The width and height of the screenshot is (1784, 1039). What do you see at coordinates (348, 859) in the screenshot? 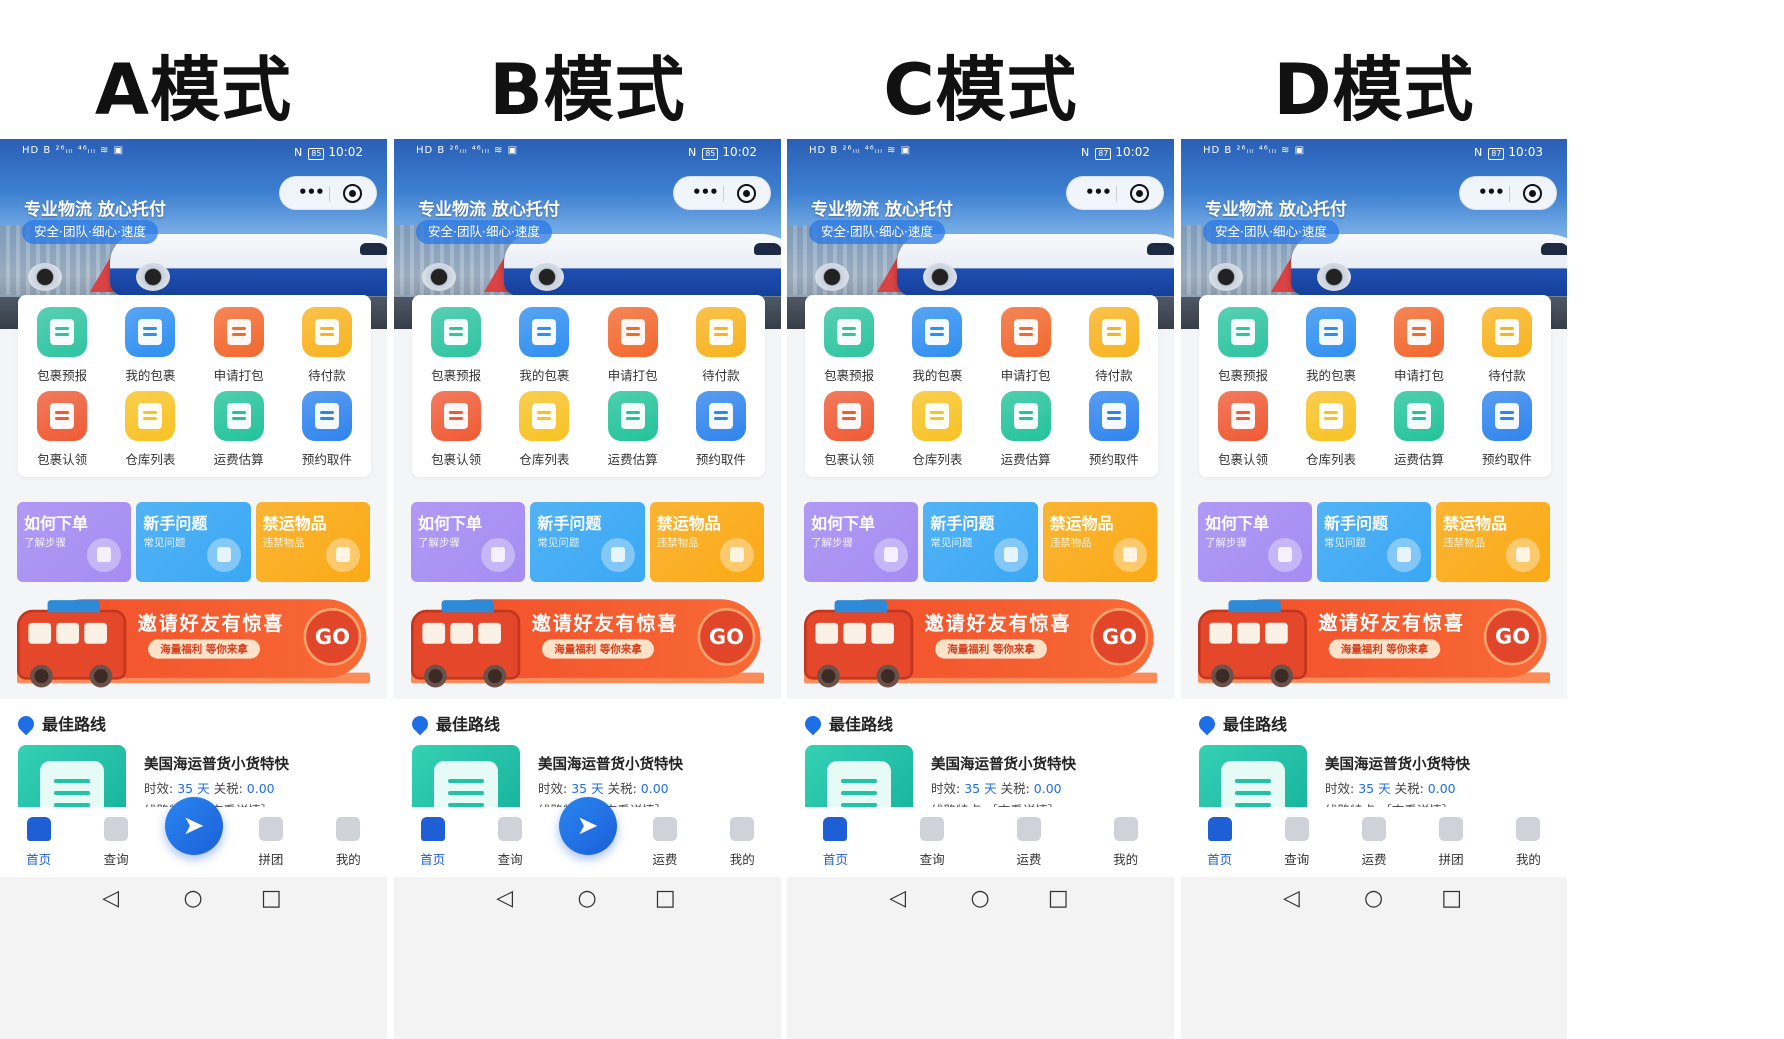
I see `tab-label: 我的` at bounding box center [348, 859].